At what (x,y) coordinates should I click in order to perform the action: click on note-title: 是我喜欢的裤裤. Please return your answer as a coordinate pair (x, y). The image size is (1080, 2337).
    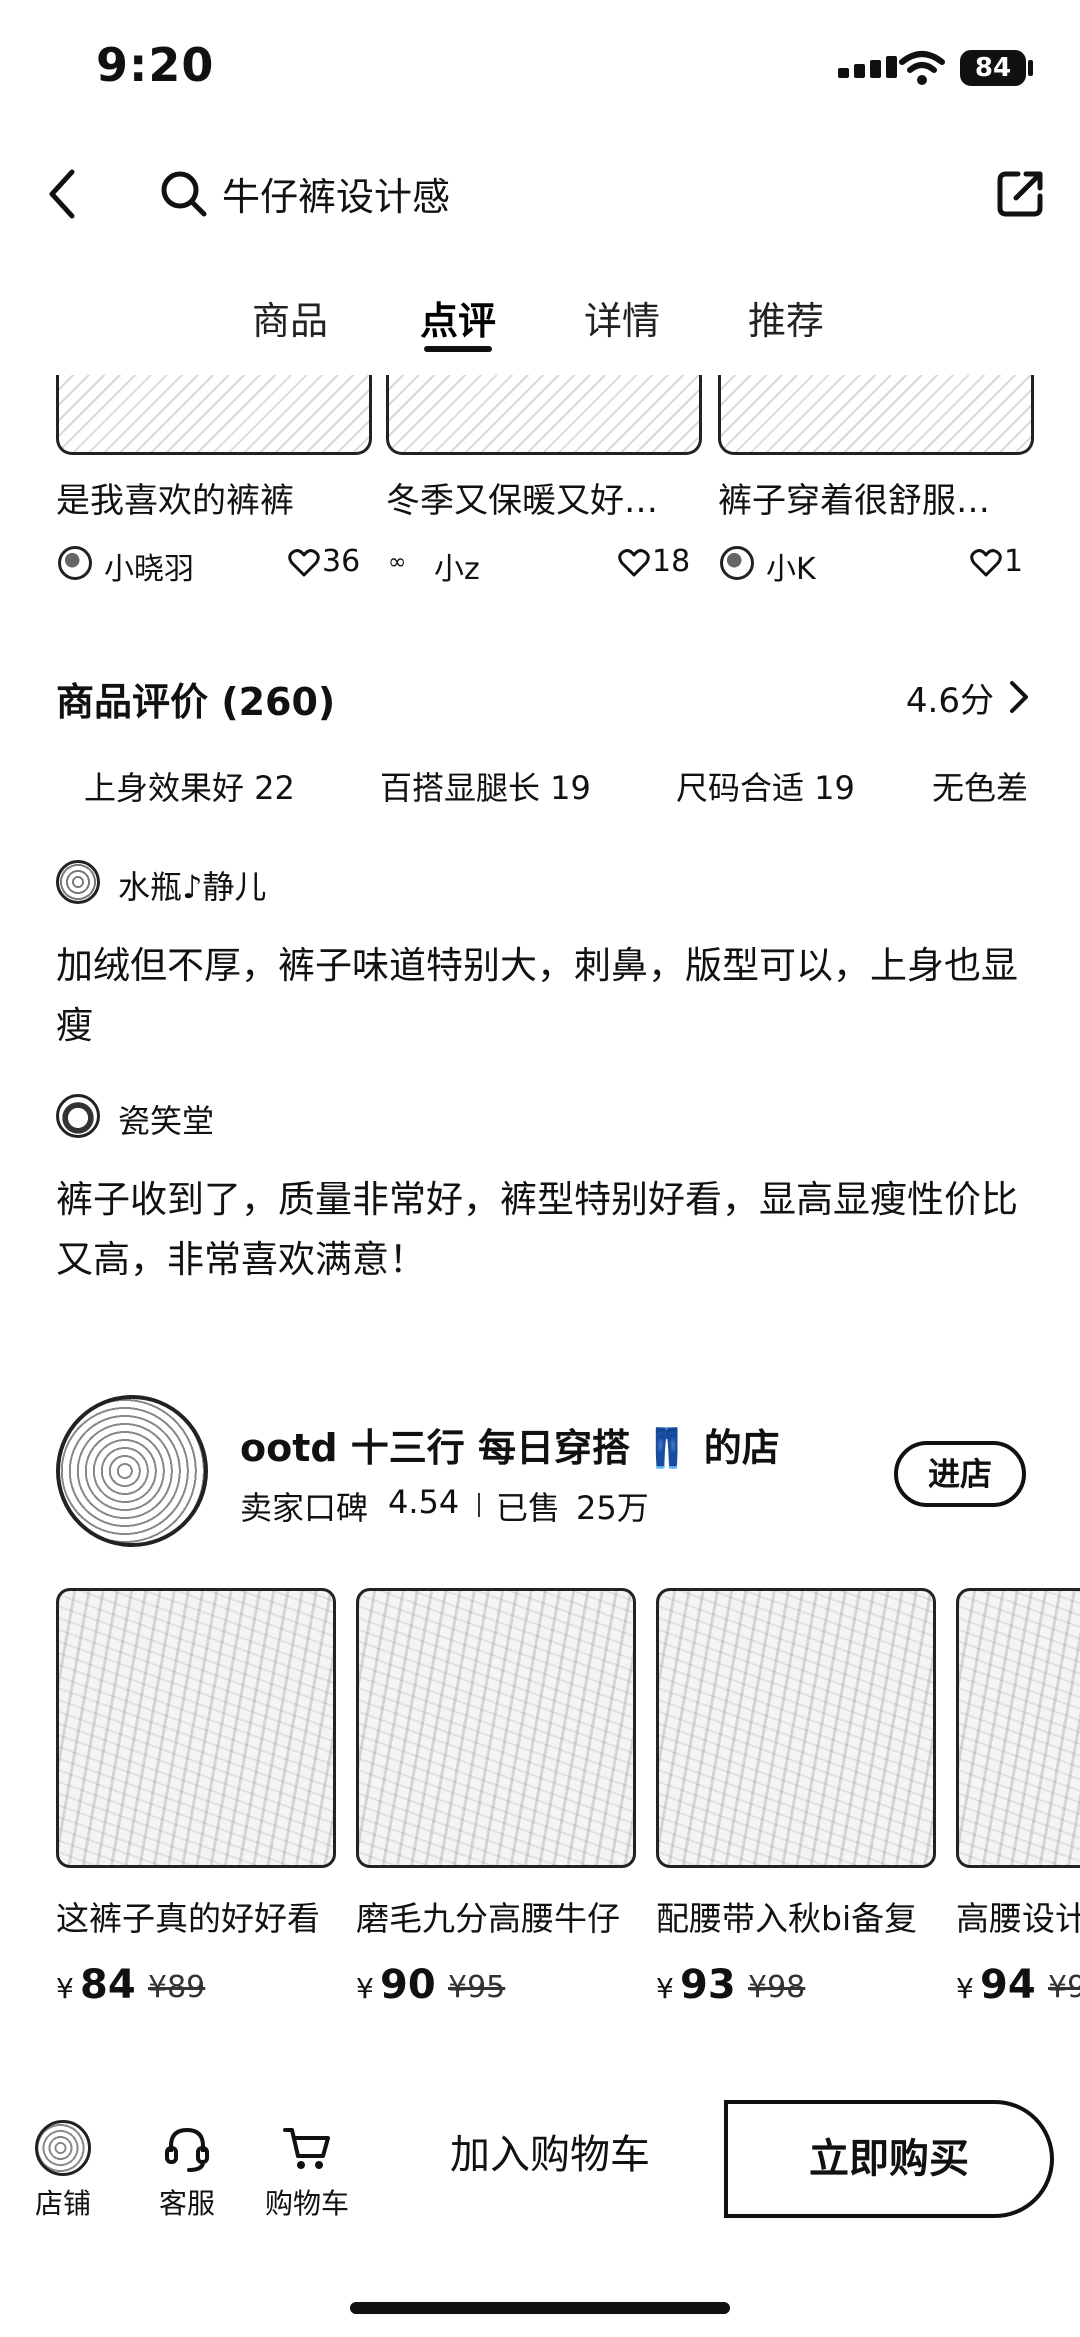
    Looking at the image, I should click on (175, 501).